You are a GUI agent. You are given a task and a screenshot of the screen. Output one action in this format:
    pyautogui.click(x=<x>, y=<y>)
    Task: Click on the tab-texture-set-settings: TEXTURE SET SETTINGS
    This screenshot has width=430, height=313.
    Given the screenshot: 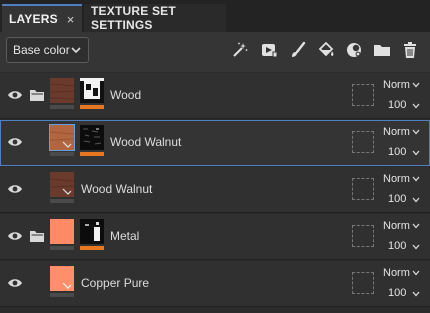 What is the action you would take?
    pyautogui.click(x=155, y=18)
    